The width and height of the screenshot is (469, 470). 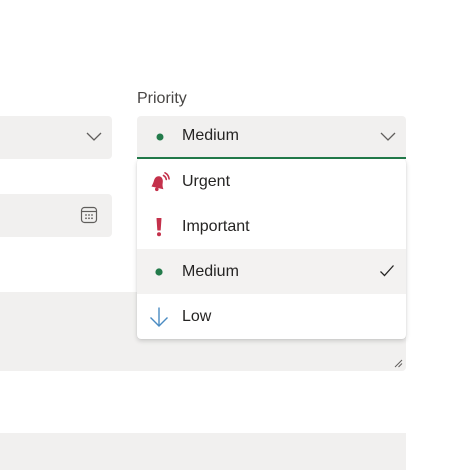 What do you see at coordinates (271, 137) in the screenshot?
I see `priority-select: Medium` at bounding box center [271, 137].